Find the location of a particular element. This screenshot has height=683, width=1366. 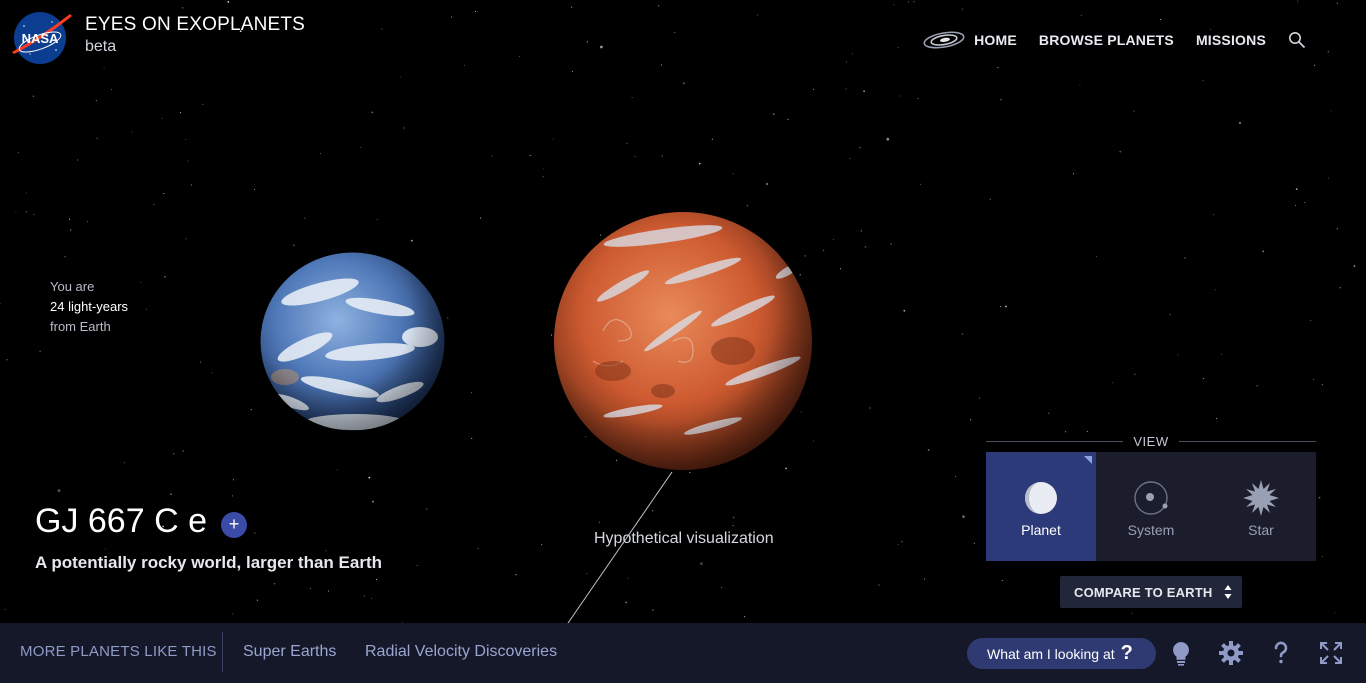

galaxy-icon is located at coordinates (944, 40).